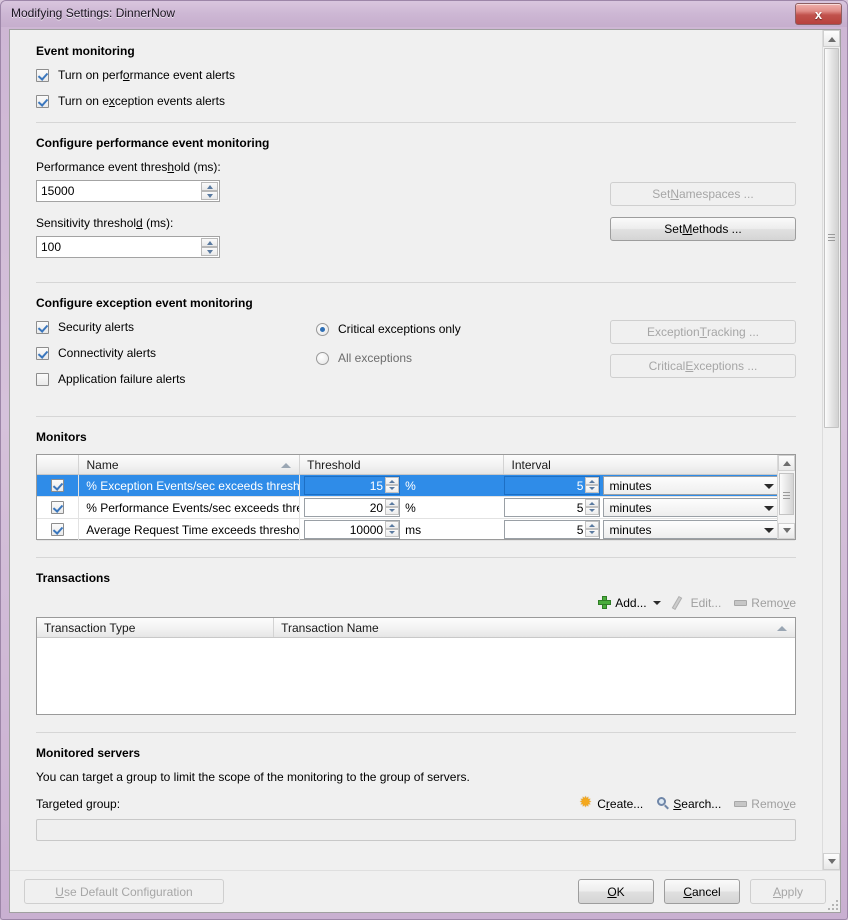  What do you see at coordinates (190, 464) in the screenshot?
I see `column-header-name: Name` at bounding box center [190, 464].